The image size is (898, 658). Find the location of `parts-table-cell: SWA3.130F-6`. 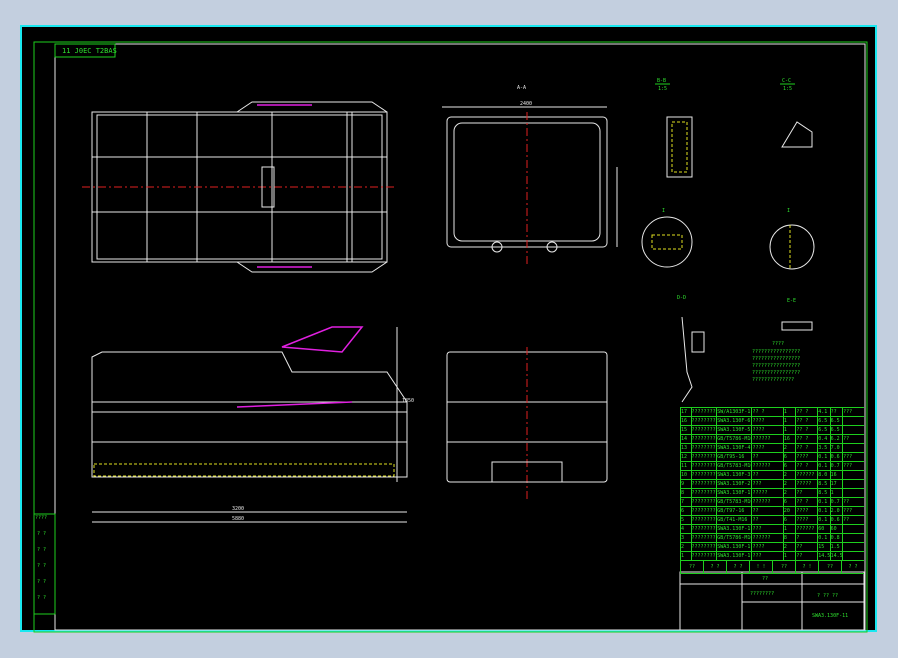

parts-table-cell: SWA3.130F-6 is located at coordinates (733, 421).